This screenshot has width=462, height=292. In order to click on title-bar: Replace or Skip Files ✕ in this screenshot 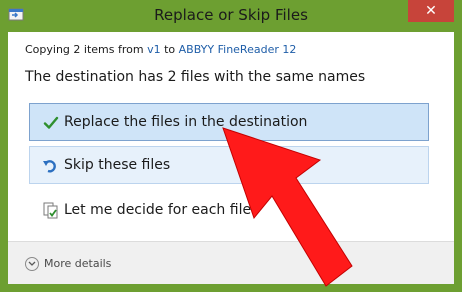, I will do `click(231, 16)`.